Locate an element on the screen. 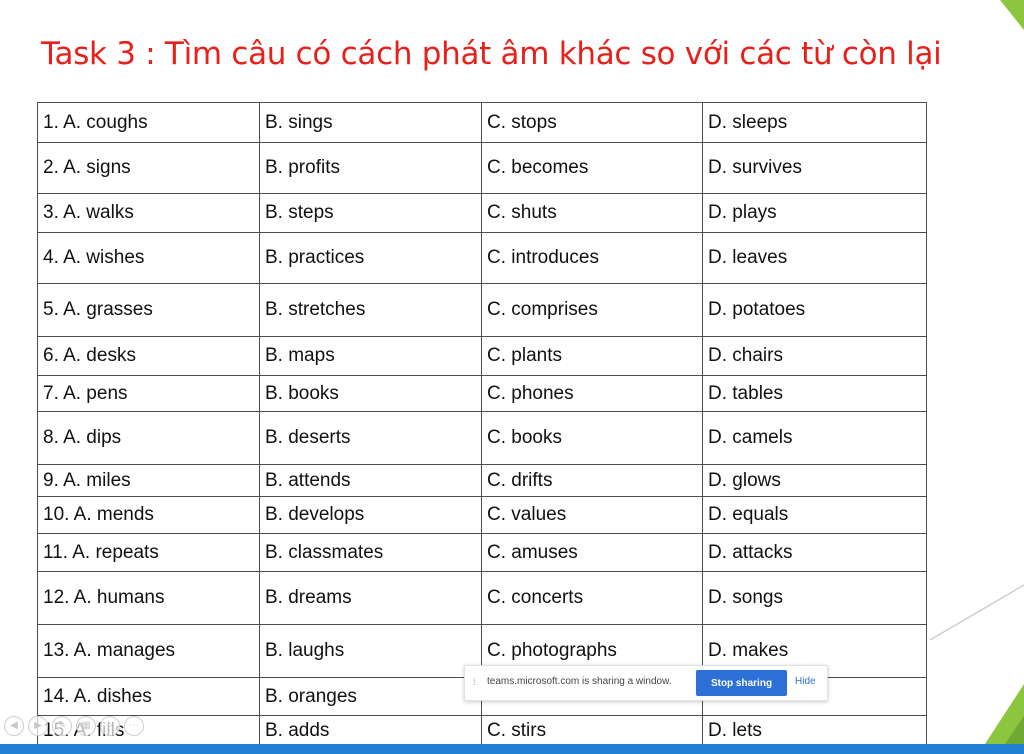  option-d-cell: D. songs is located at coordinates (814, 598).